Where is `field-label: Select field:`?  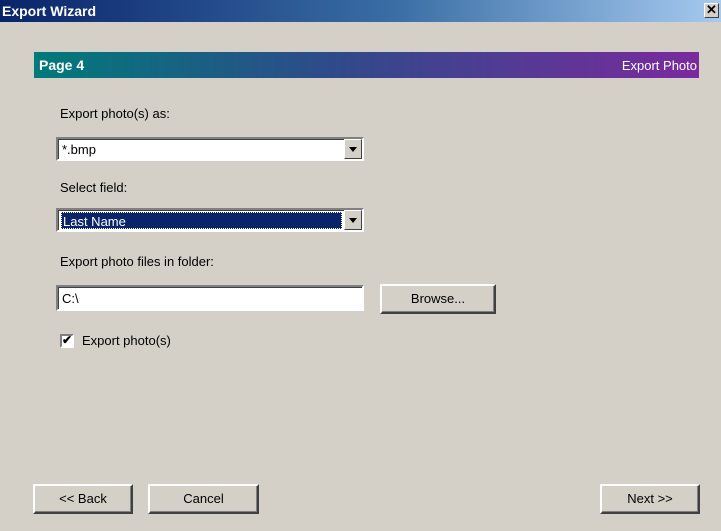 field-label: Select field: is located at coordinates (94, 187).